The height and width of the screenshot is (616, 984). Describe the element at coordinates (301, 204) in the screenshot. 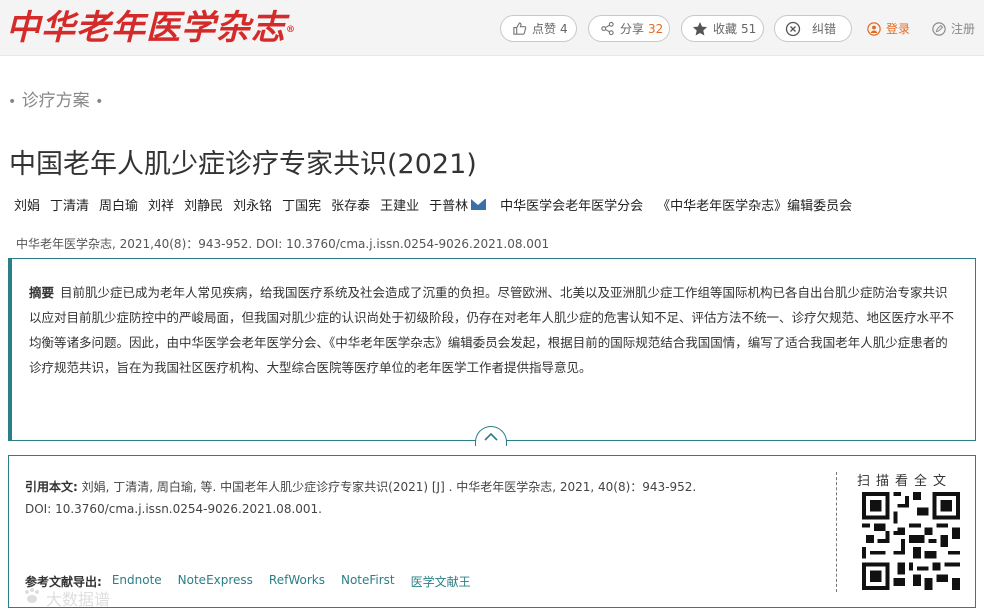

I see `author-link: 丁国宪` at that location.